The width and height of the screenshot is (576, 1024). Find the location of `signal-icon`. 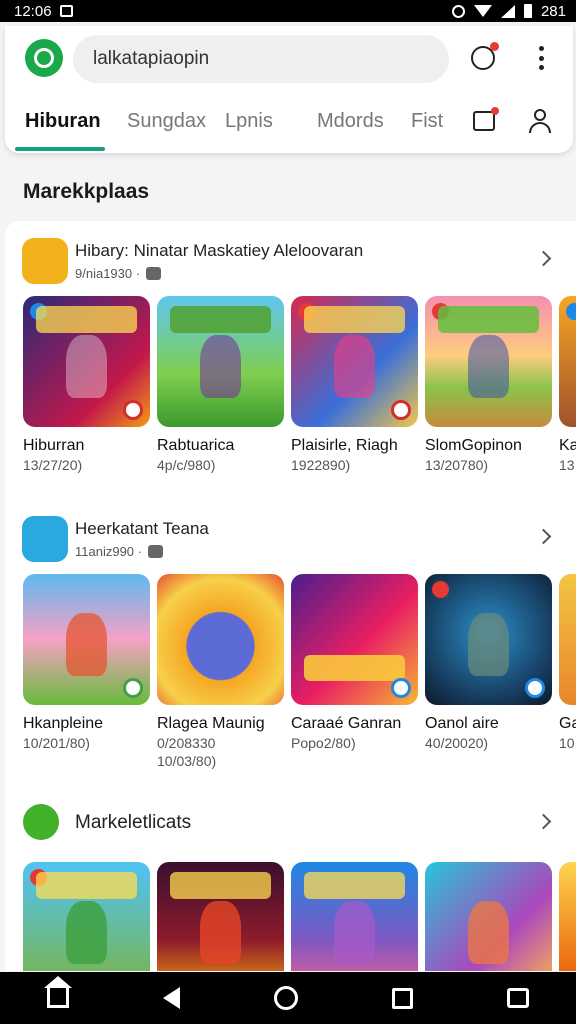

signal-icon is located at coordinates (507, 11).